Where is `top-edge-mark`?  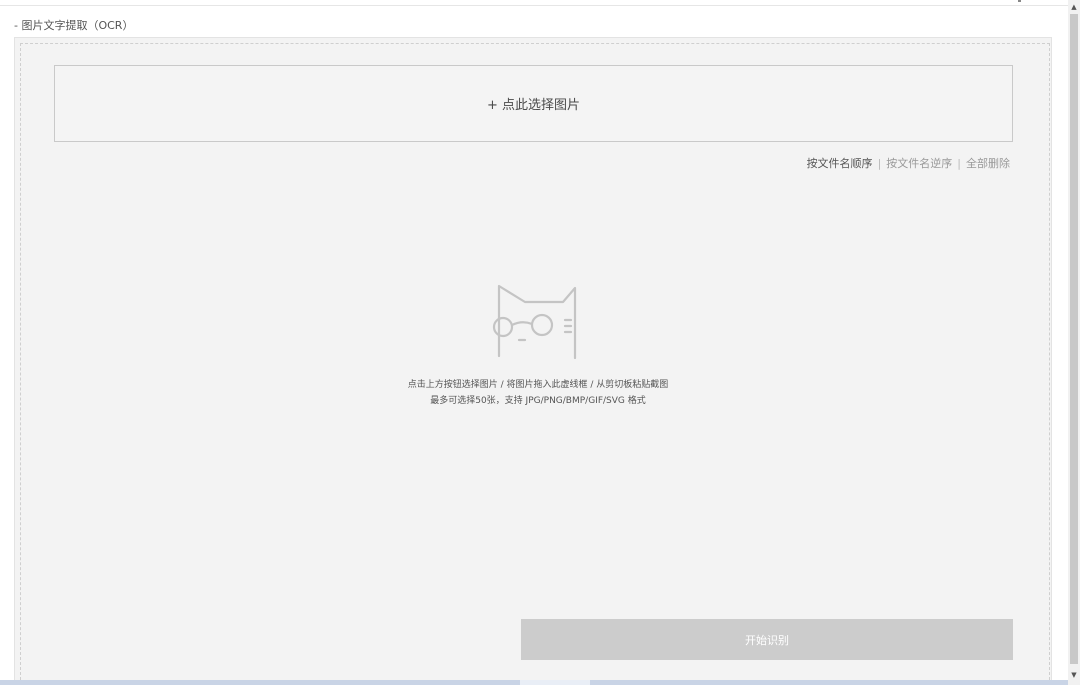 top-edge-mark is located at coordinates (1019, 1).